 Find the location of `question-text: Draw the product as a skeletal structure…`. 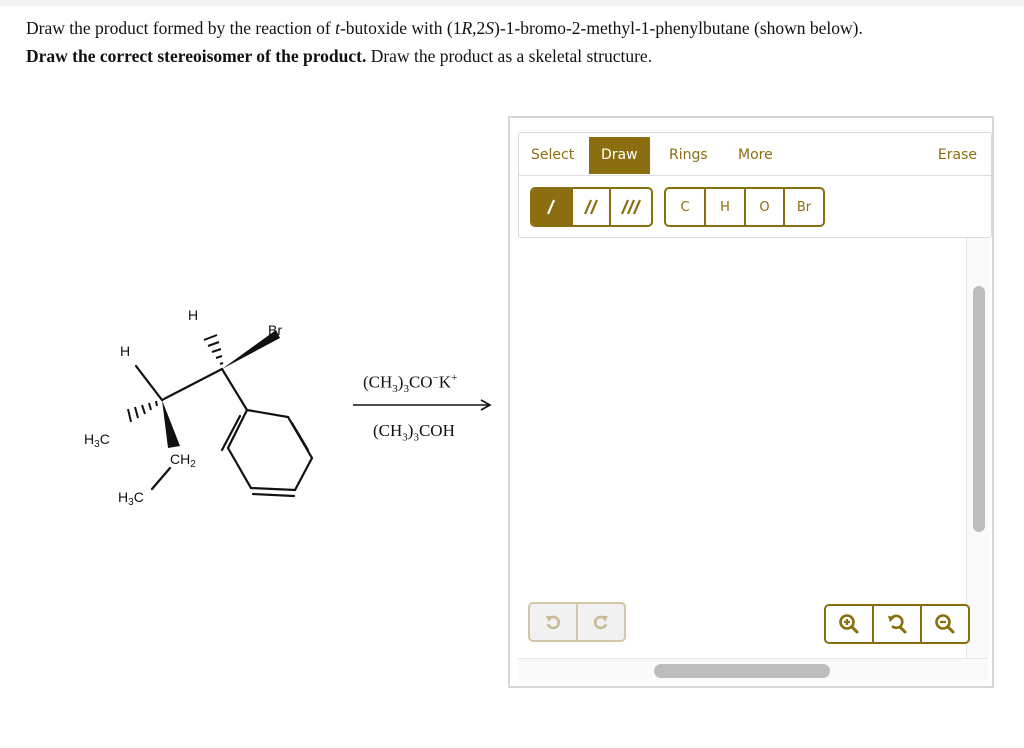

question-text: Draw the product as a skeletal structure… is located at coordinates (509, 56).